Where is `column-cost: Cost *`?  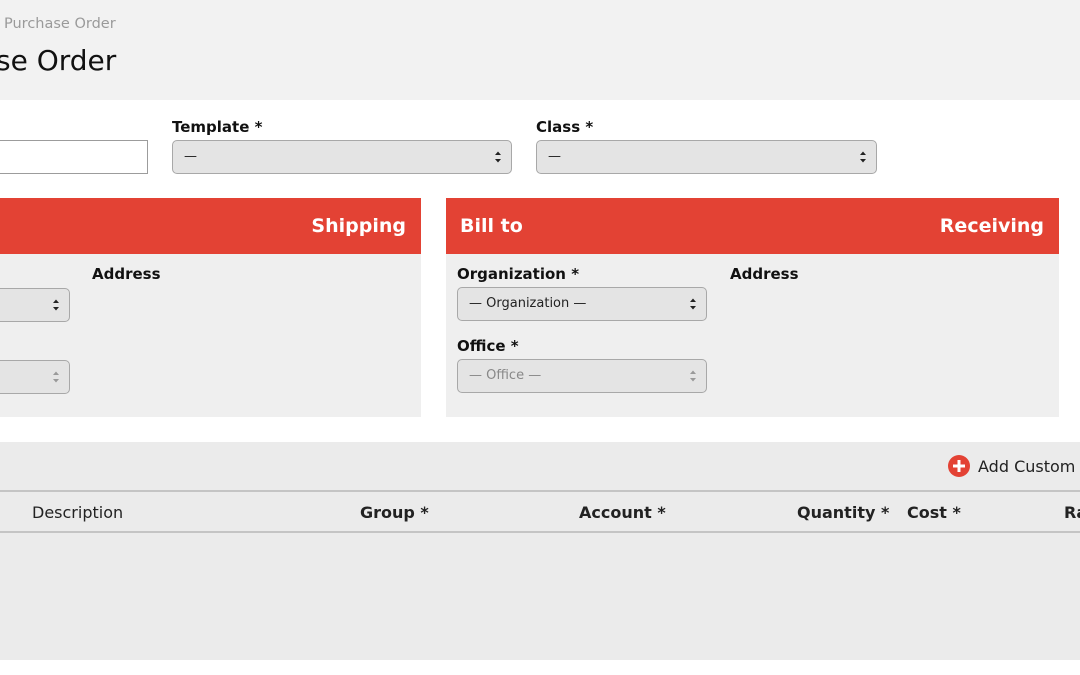 column-cost: Cost * is located at coordinates (934, 512).